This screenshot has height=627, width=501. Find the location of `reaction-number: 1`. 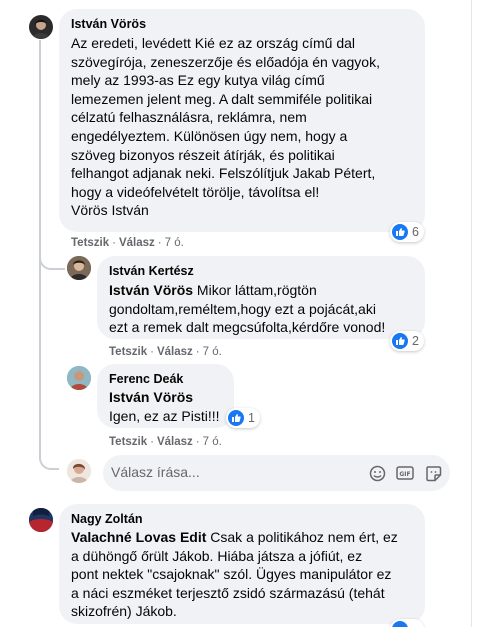

reaction-number: 1 is located at coordinates (251, 418).